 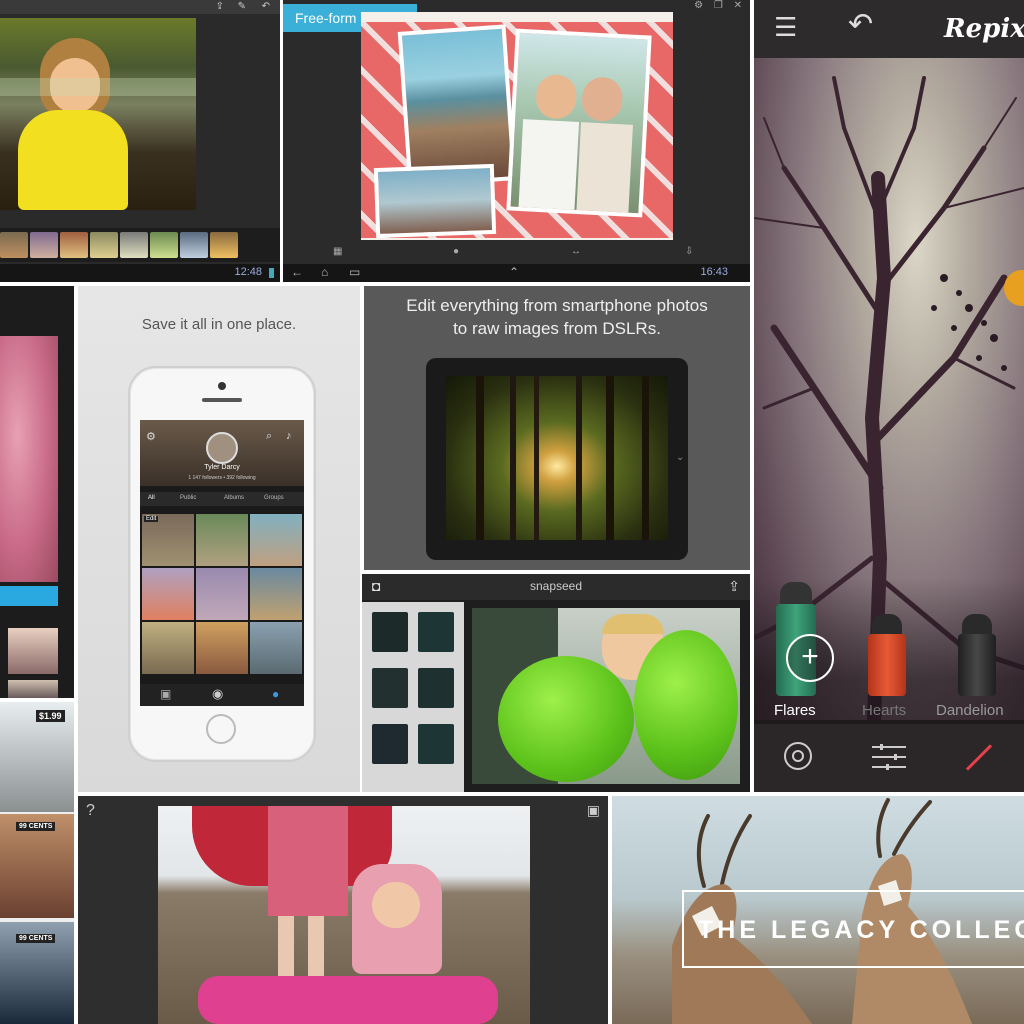 What do you see at coordinates (457, 106) in the screenshot?
I see `collage-photo-coast` at bounding box center [457, 106].